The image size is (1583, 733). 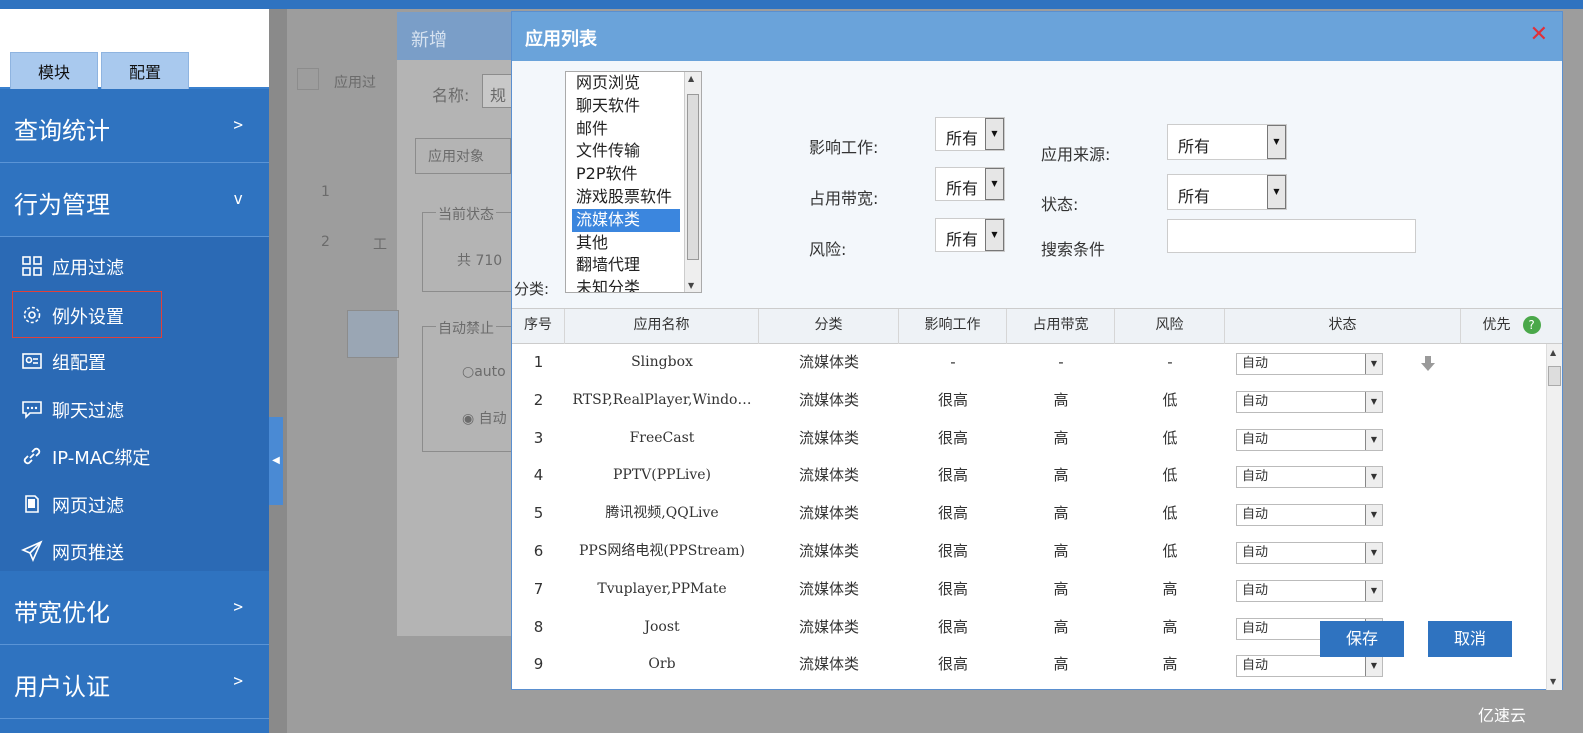 I want to click on sidebar-item-label: IP-MAC绑定, so click(x=101, y=458).